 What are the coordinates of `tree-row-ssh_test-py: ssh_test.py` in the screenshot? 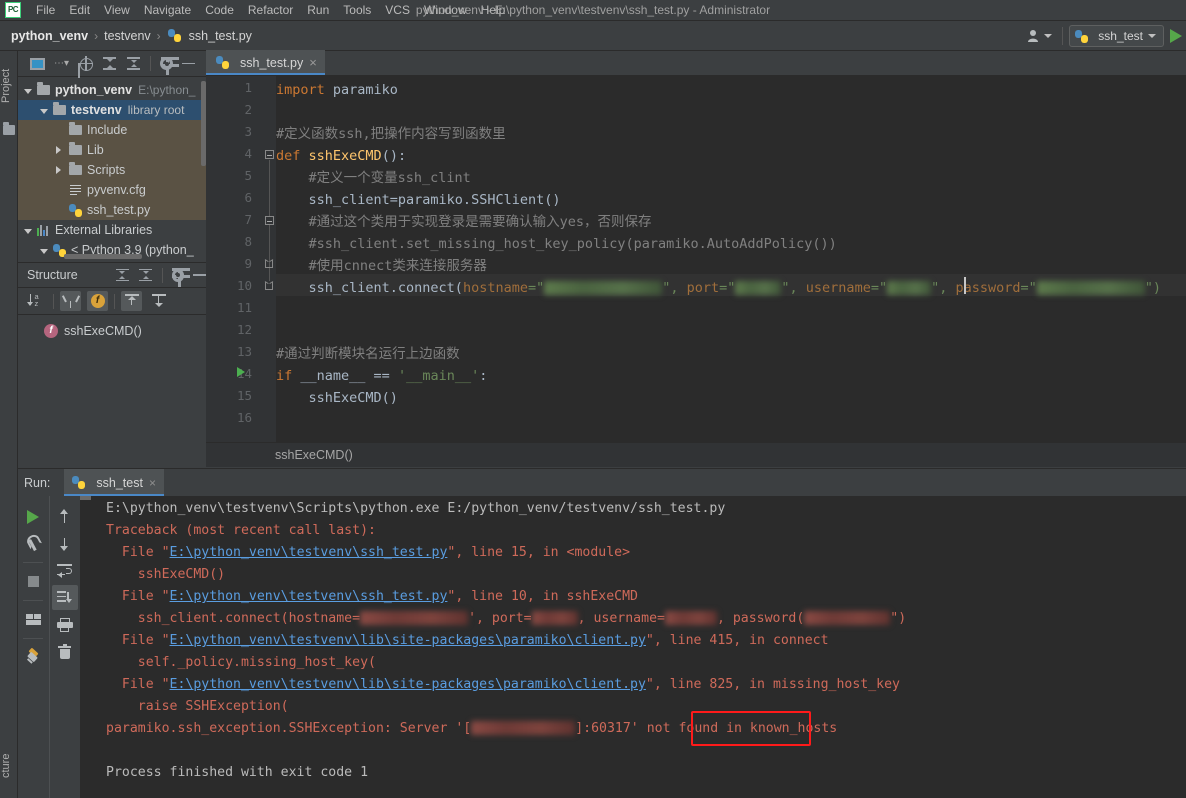 It's located at (112, 210).